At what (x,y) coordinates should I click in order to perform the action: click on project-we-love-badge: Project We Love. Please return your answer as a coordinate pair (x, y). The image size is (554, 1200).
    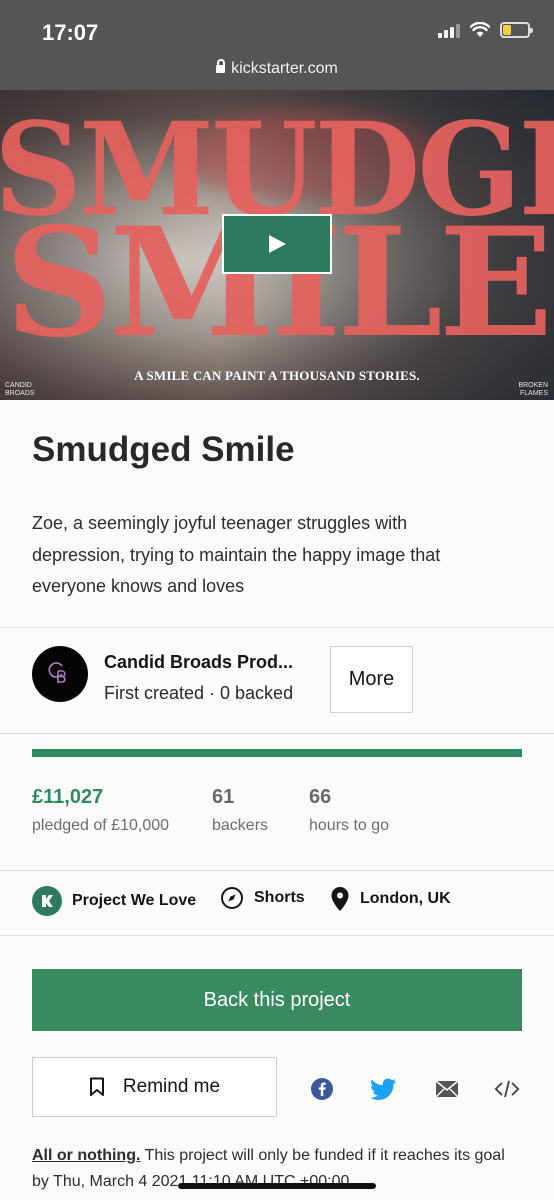
    Looking at the image, I should click on (114, 901).